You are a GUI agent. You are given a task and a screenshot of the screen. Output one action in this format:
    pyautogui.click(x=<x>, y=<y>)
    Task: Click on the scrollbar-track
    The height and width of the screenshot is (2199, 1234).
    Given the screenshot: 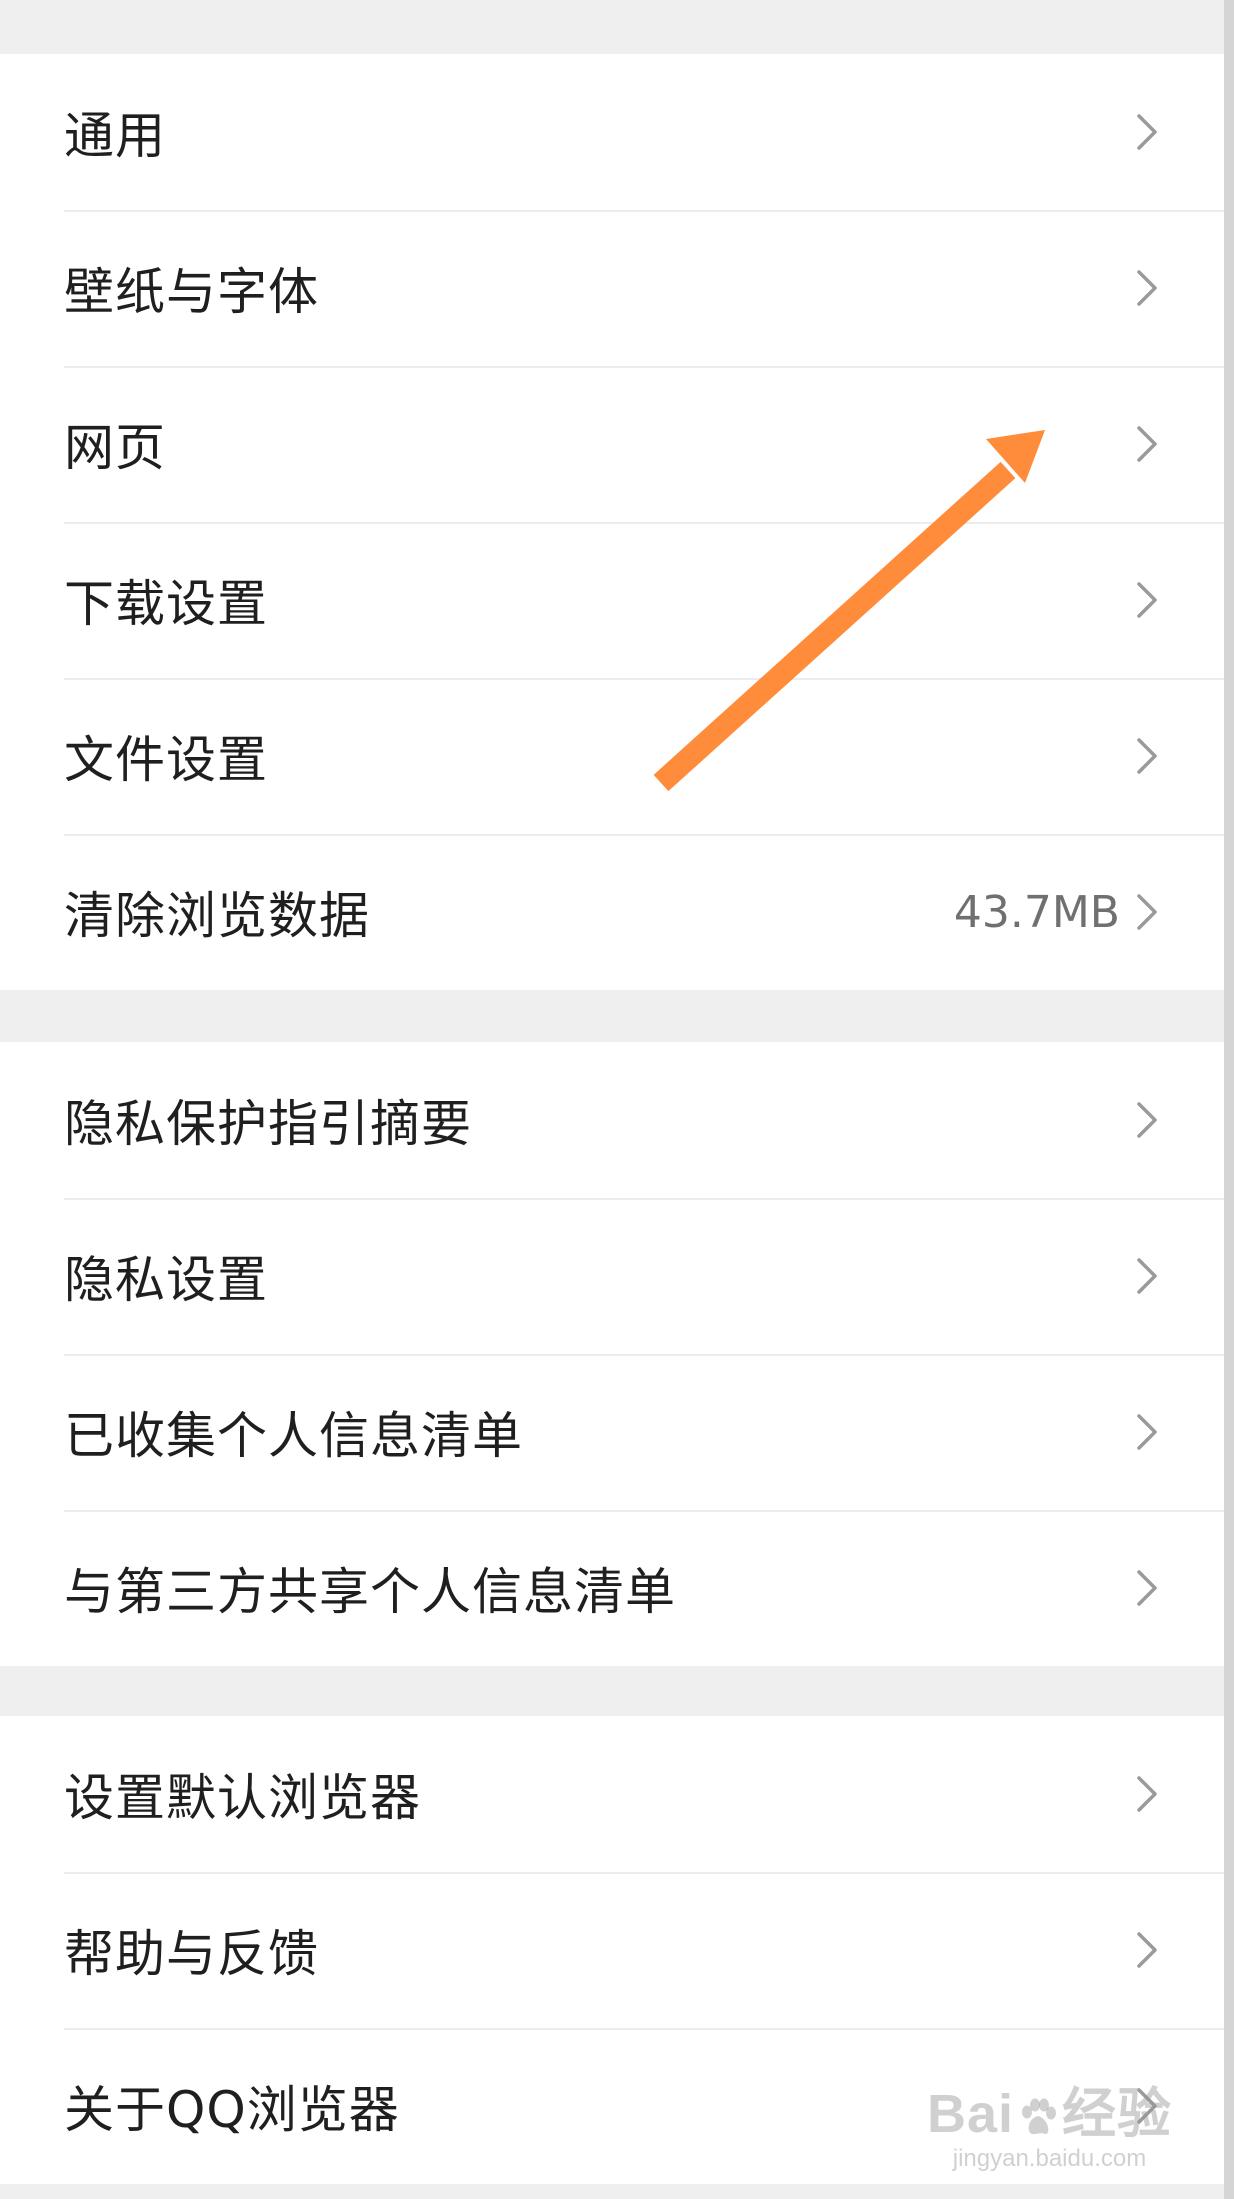 What is the action you would take?
    pyautogui.click(x=1229, y=1099)
    